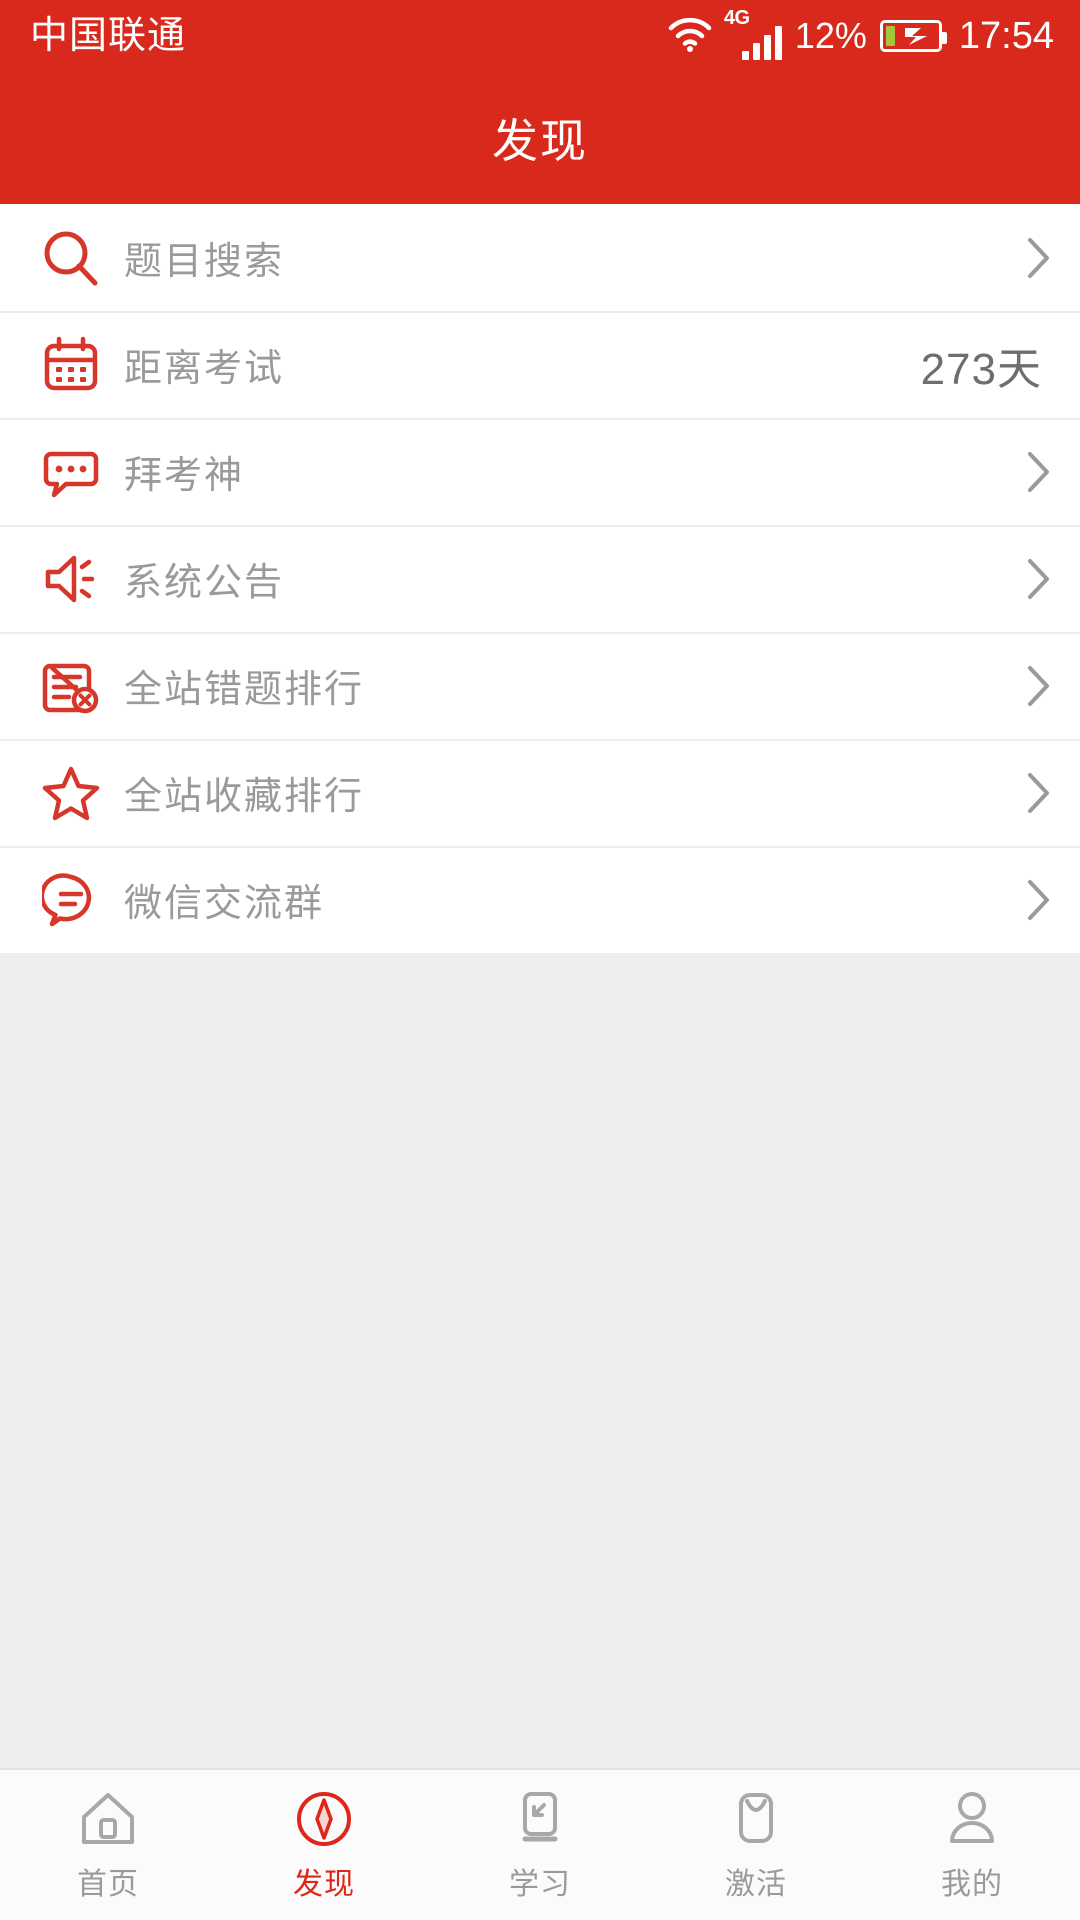 Image resolution: width=1080 pixels, height=1920 pixels. Describe the element at coordinates (540, 257) in the screenshot. I see `list-item-search: 题目搜索` at that location.